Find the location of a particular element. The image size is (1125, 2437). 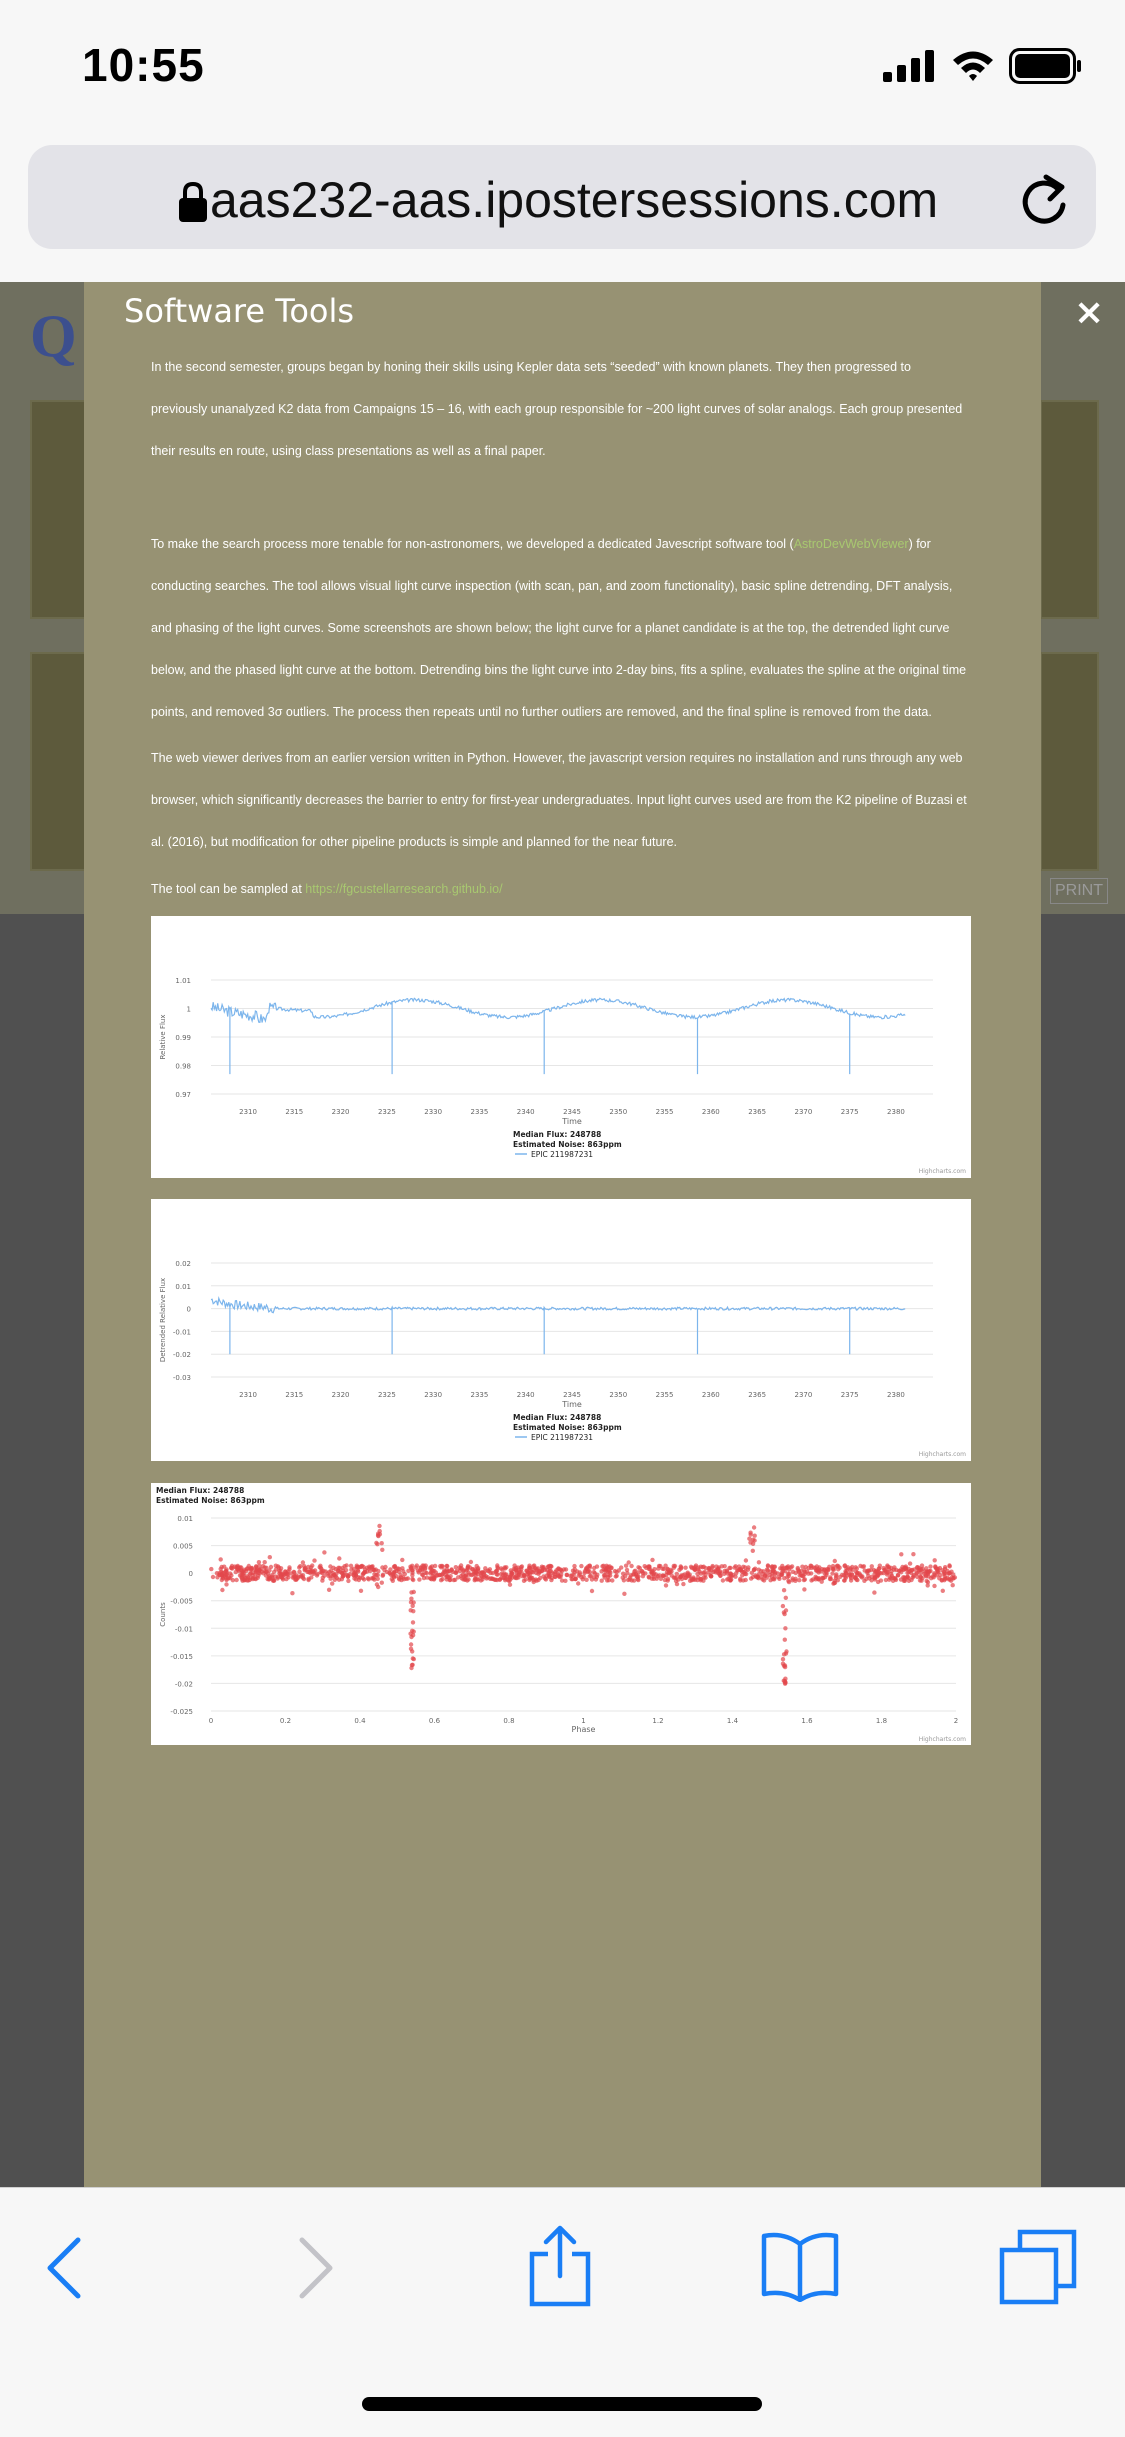

y-tick-label: -0.025 is located at coordinates (181, 1712).